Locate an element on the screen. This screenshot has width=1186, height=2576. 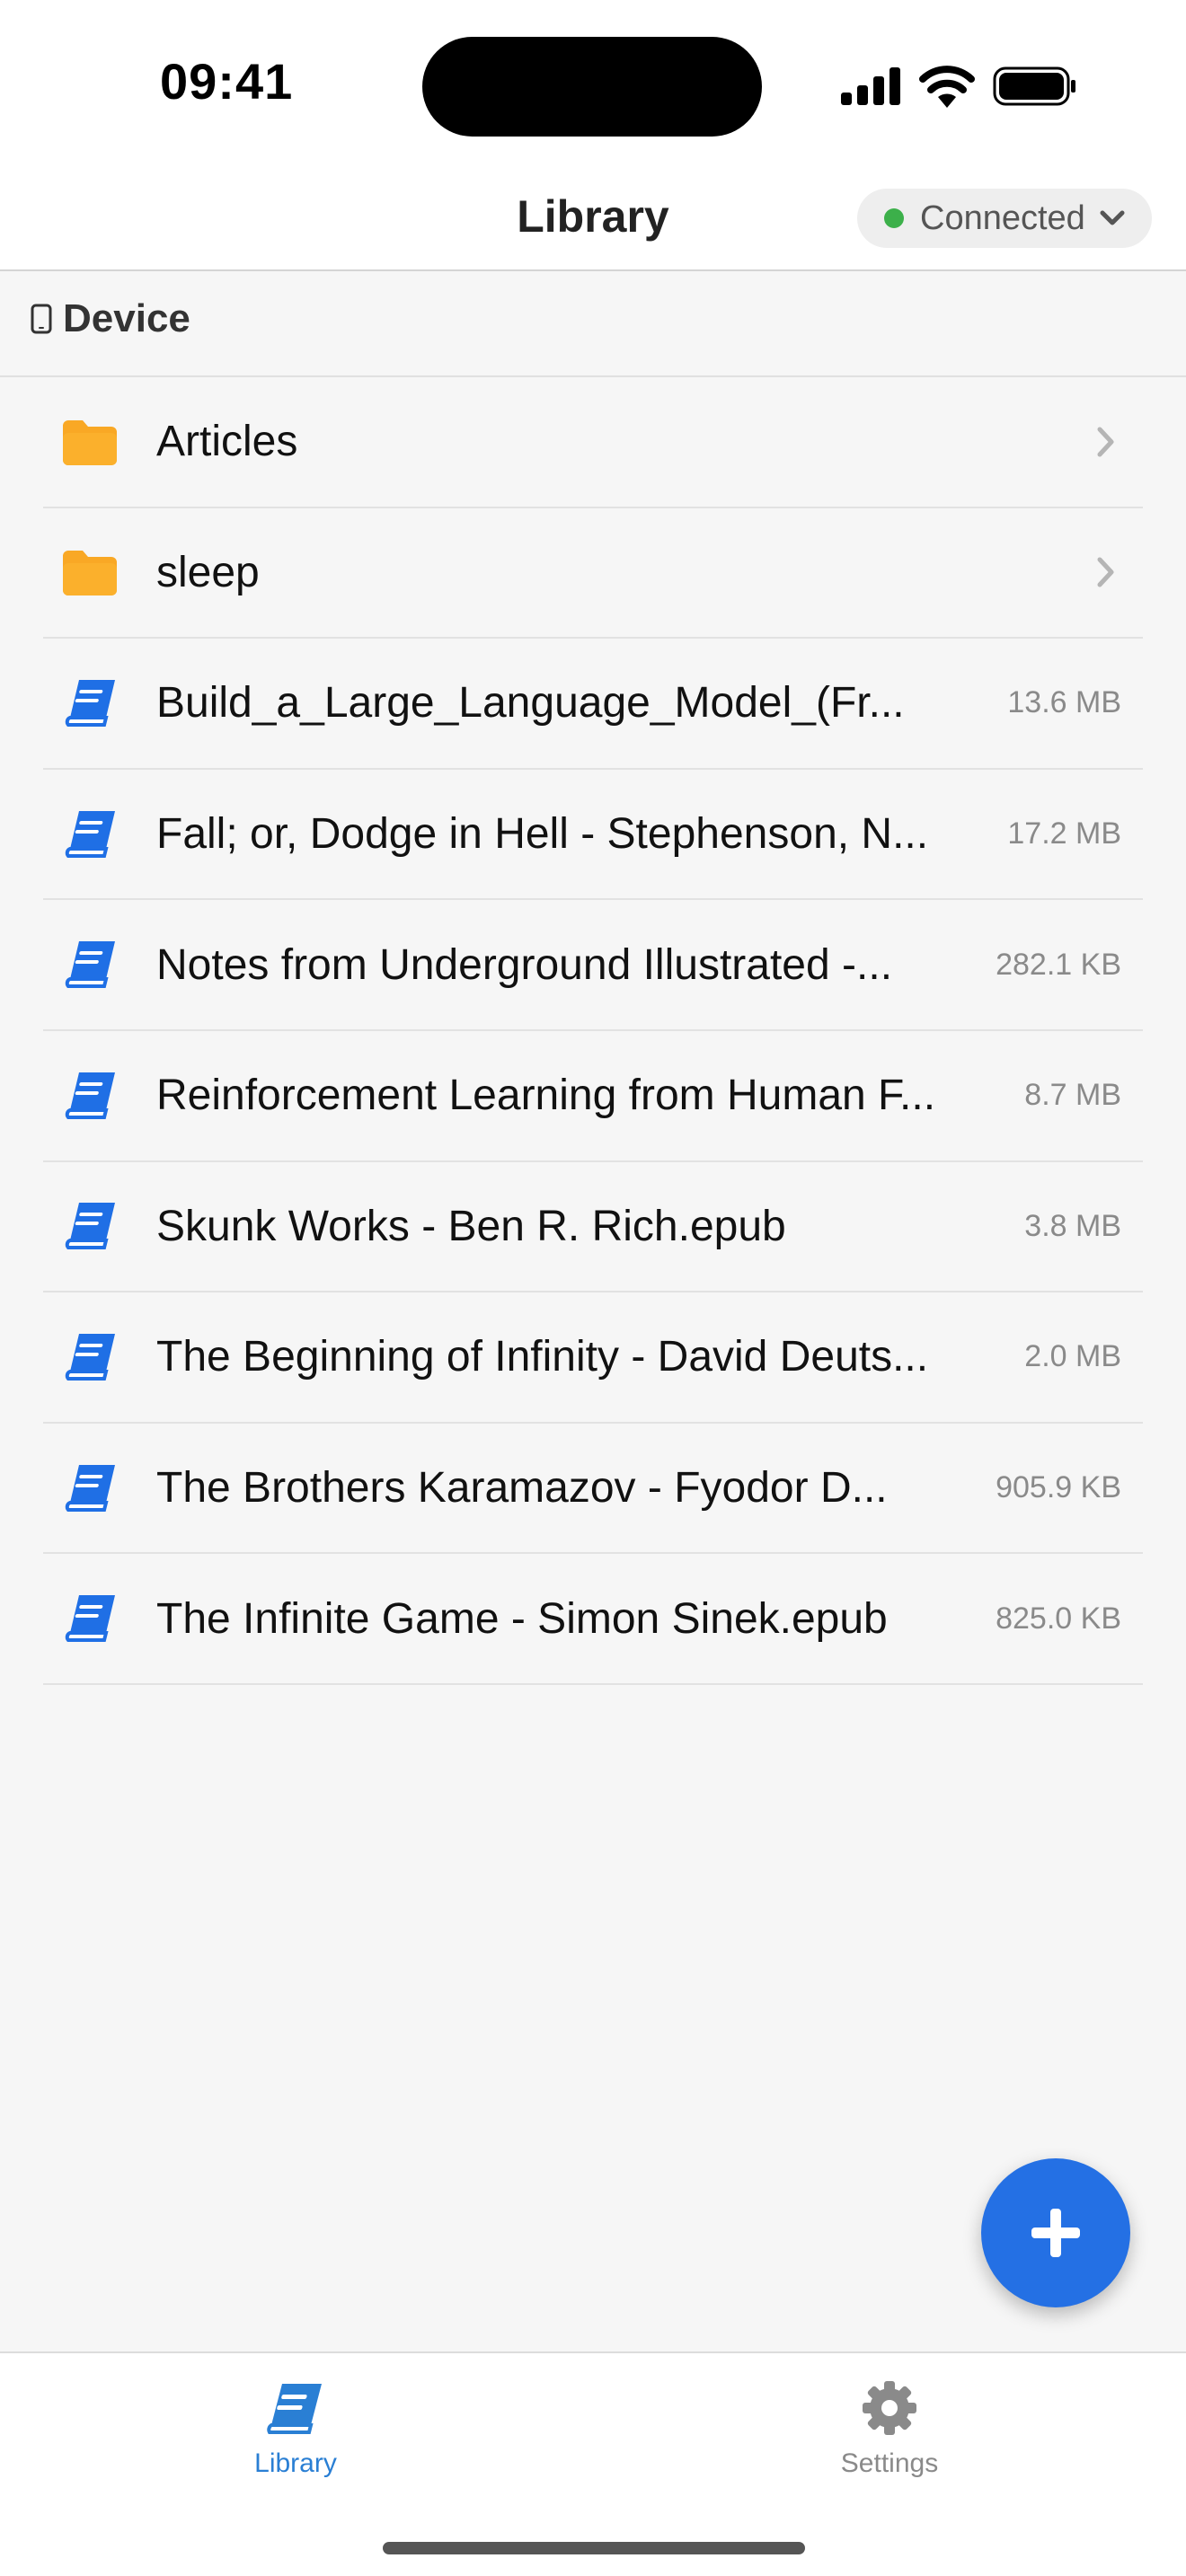
status-bar: 09:41 is located at coordinates (593, 85).